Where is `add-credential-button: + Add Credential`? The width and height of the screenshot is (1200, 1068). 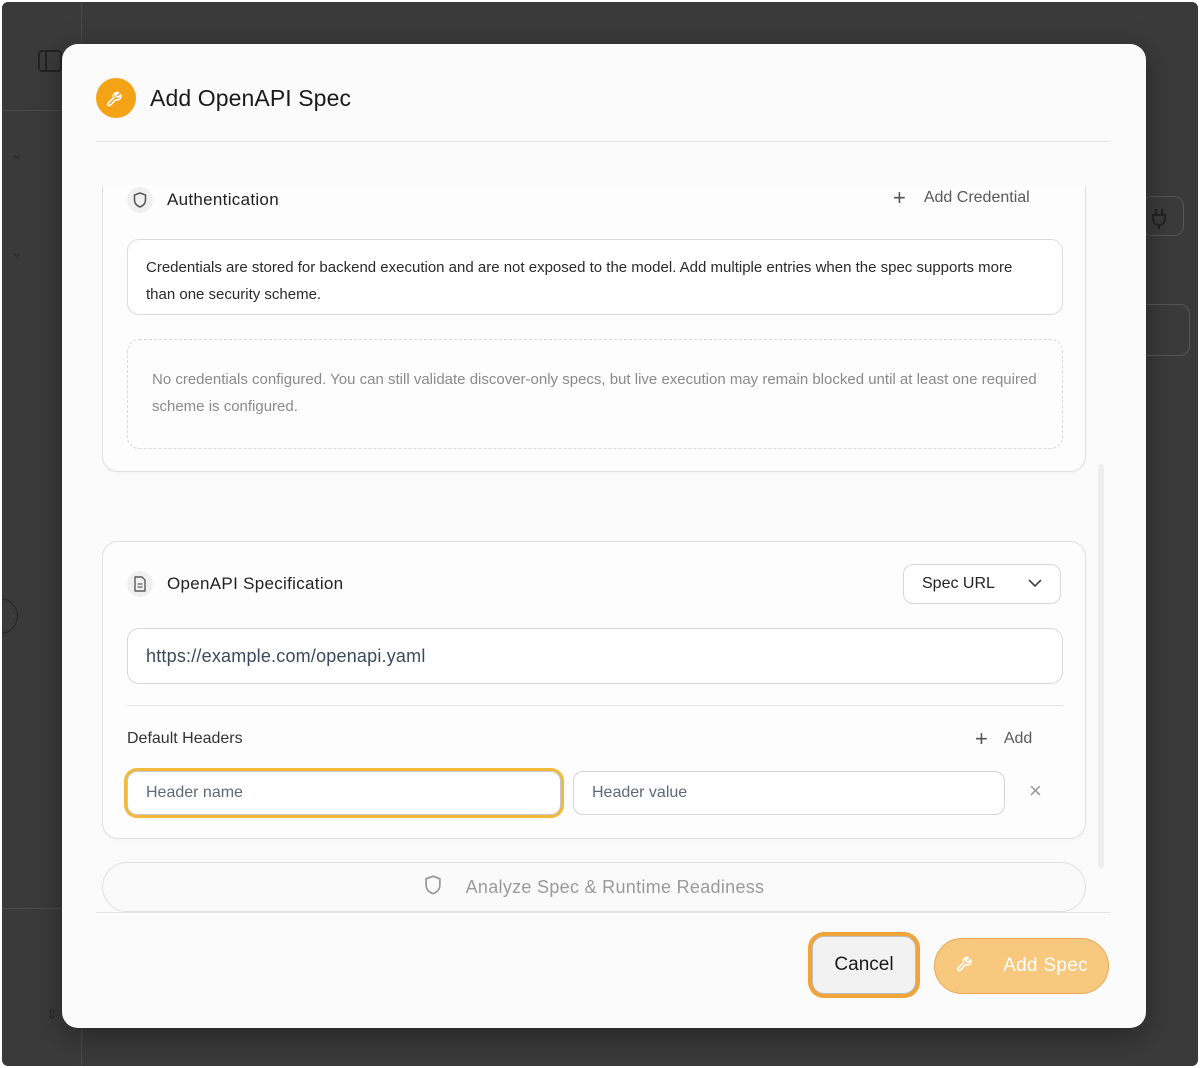
add-credential-button: + Add Credential is located at coordinates (961, 198).